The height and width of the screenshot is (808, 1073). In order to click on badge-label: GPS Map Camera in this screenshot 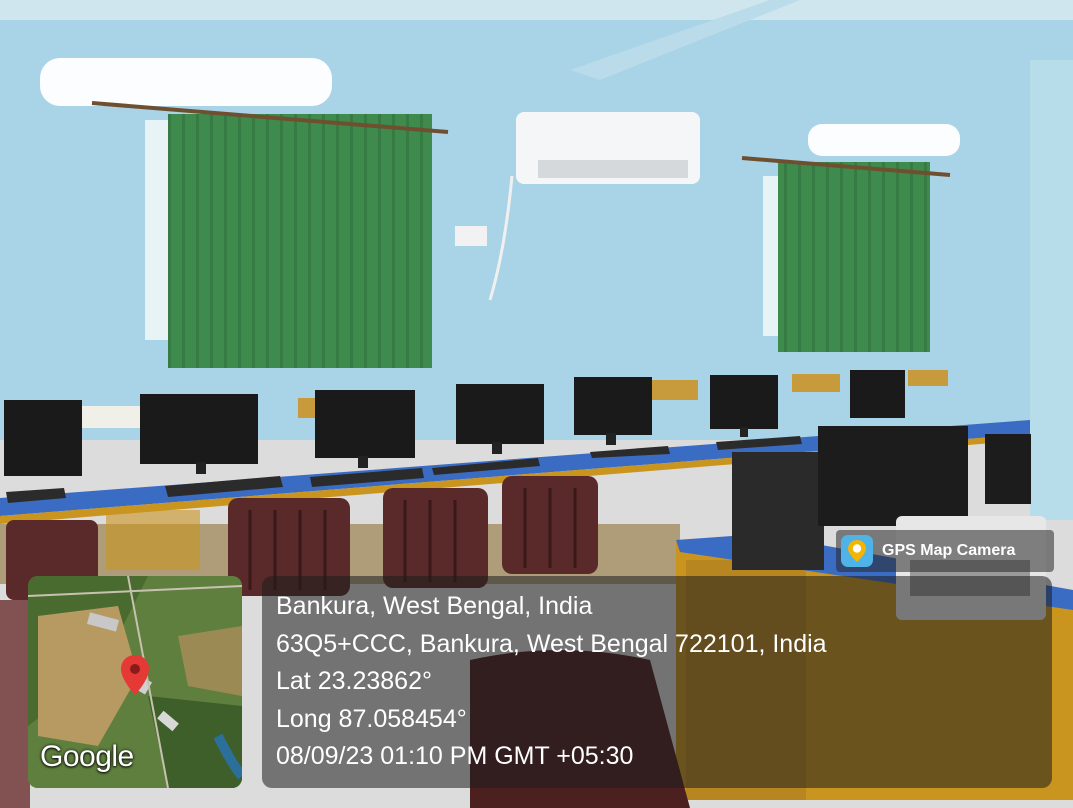, I will do `click(949, 550)`.